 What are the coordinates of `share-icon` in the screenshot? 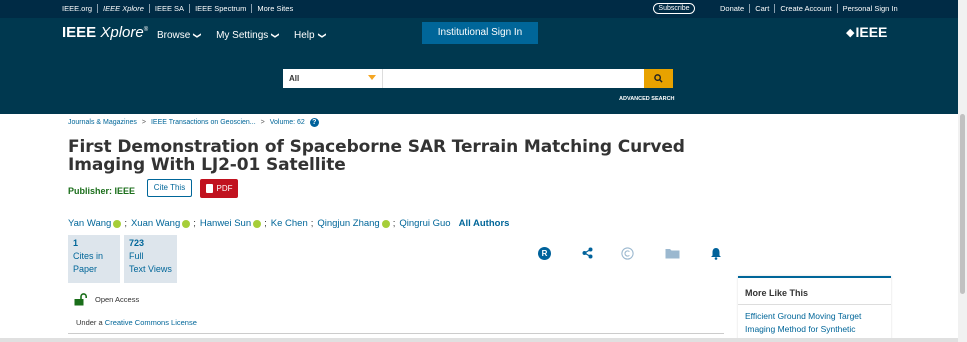 It's located at (587, 253).